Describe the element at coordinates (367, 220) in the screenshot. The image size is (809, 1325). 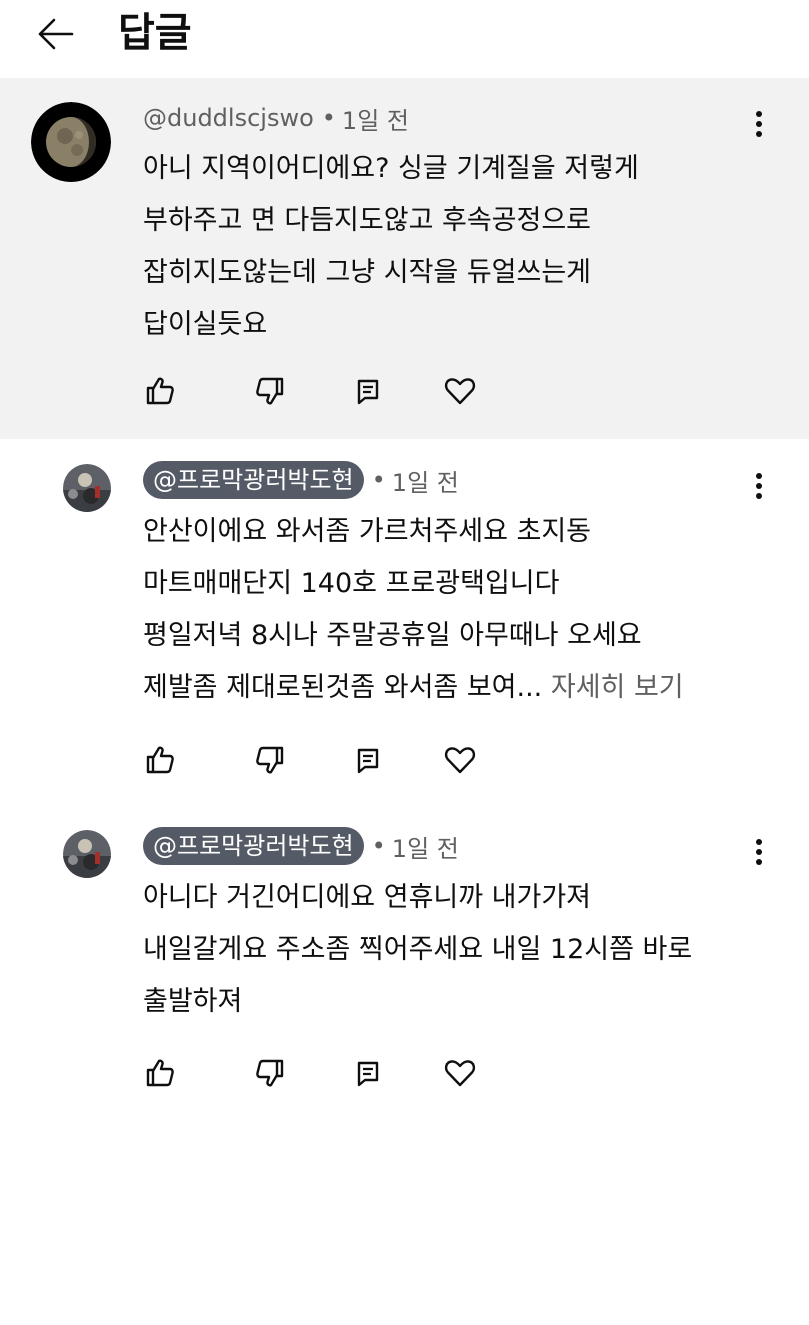
I see `comment-line: 부하주고 면 다듬지도않고 후속공정으로` at that location.